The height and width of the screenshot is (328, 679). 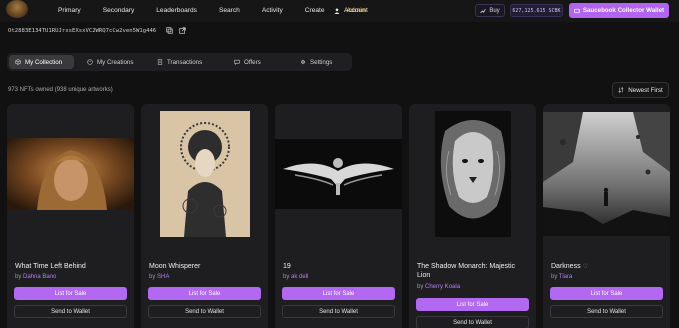 What do you see at coordinates (623, 10) in the screenshot?
I see `wallet-label: Saucebook Collector Wallet` at bounding box center [623, 10].